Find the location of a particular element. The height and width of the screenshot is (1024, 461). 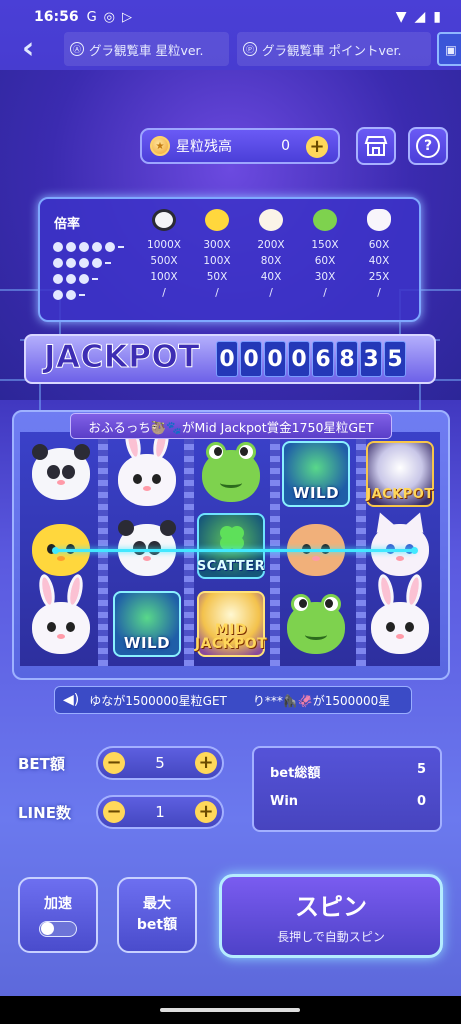

grid-icon: ▣ is located at coordinates (451, 49).